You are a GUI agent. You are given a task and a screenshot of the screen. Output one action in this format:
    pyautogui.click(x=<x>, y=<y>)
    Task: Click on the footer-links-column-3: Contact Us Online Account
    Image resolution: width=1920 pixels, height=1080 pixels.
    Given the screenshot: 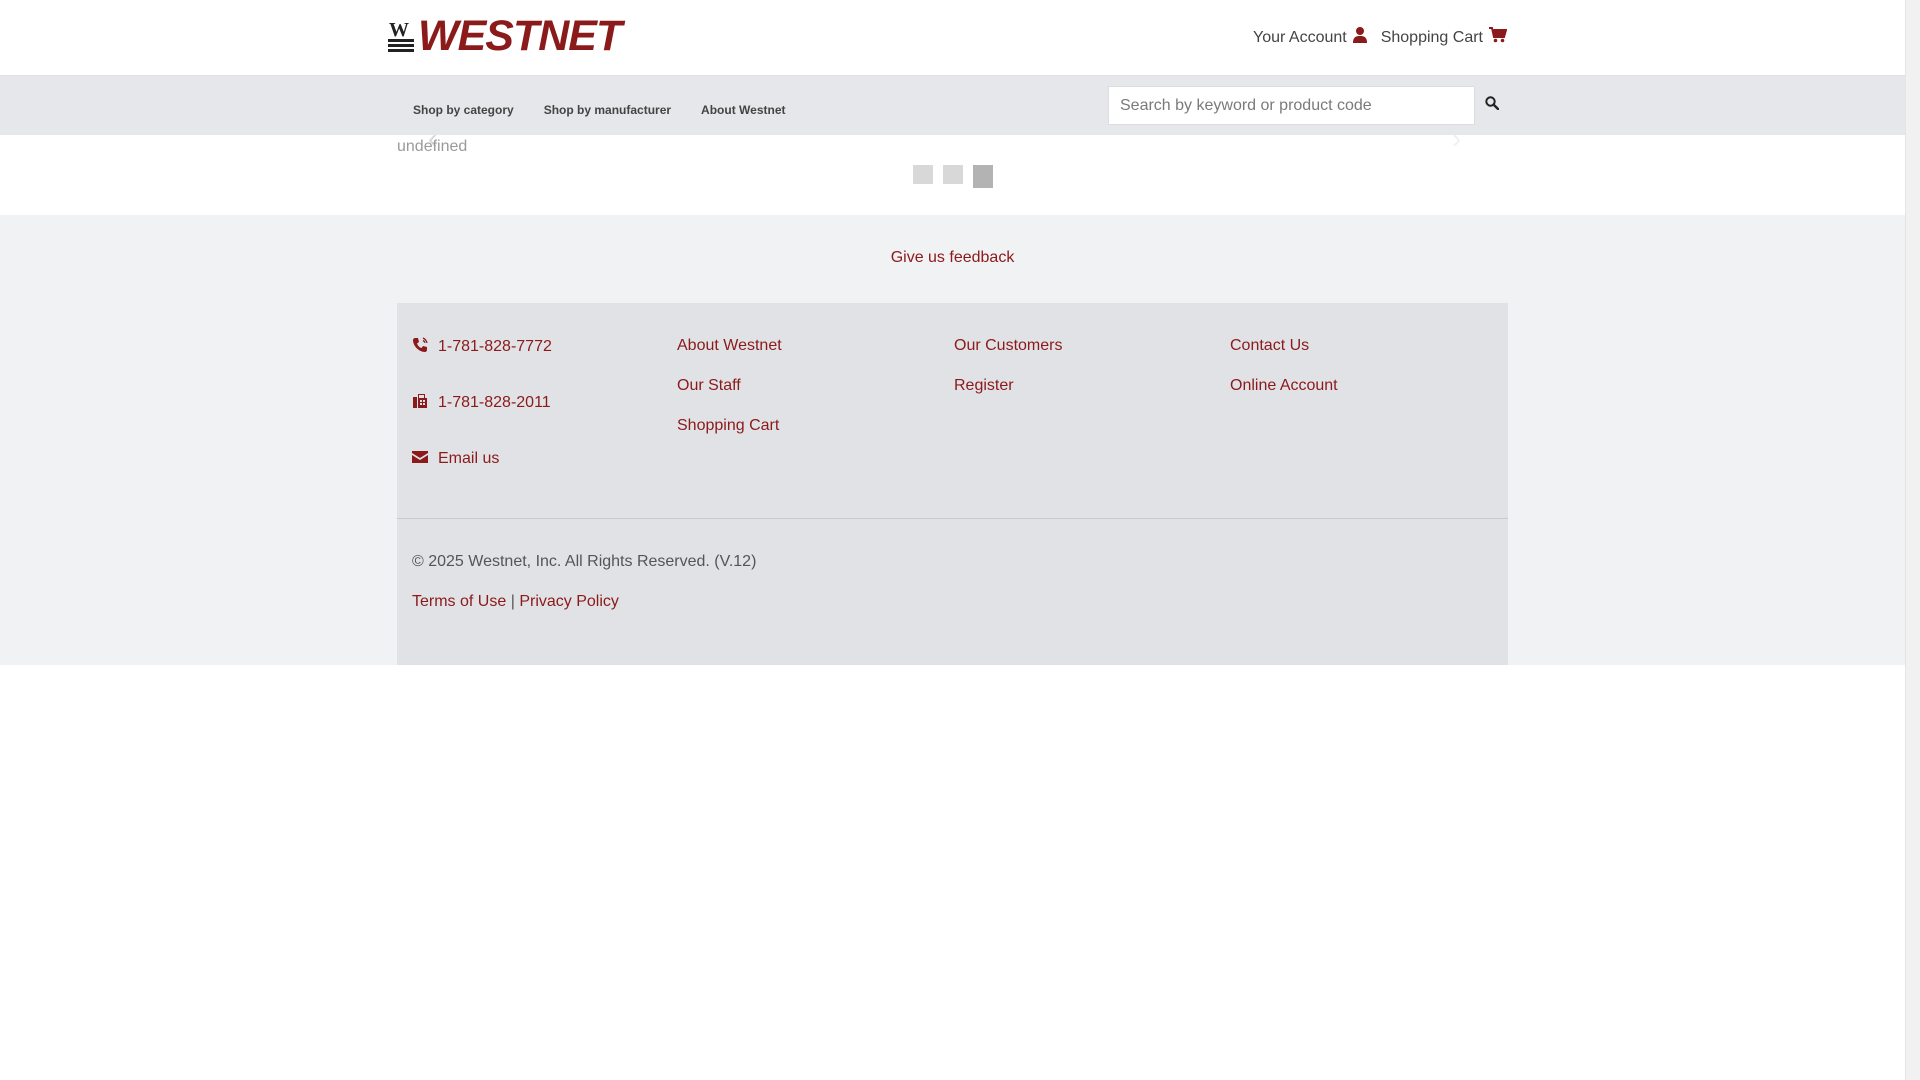 What is the action you would take?
    pyautogui.click(x=1284, y=377)
    